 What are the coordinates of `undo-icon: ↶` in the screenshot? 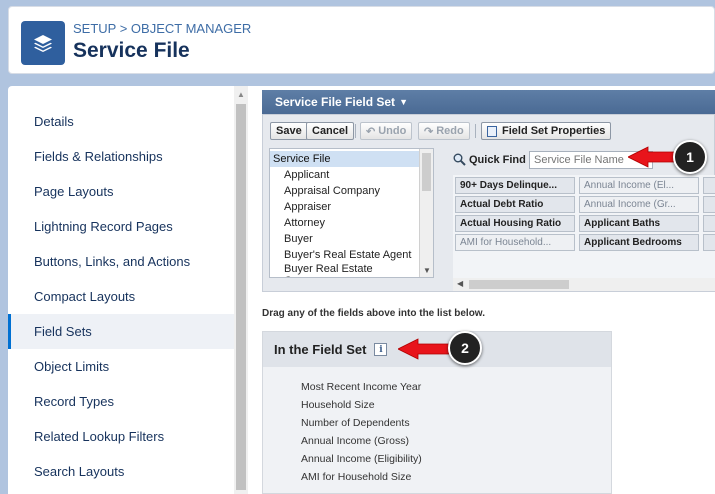 It's located at (371, 131).